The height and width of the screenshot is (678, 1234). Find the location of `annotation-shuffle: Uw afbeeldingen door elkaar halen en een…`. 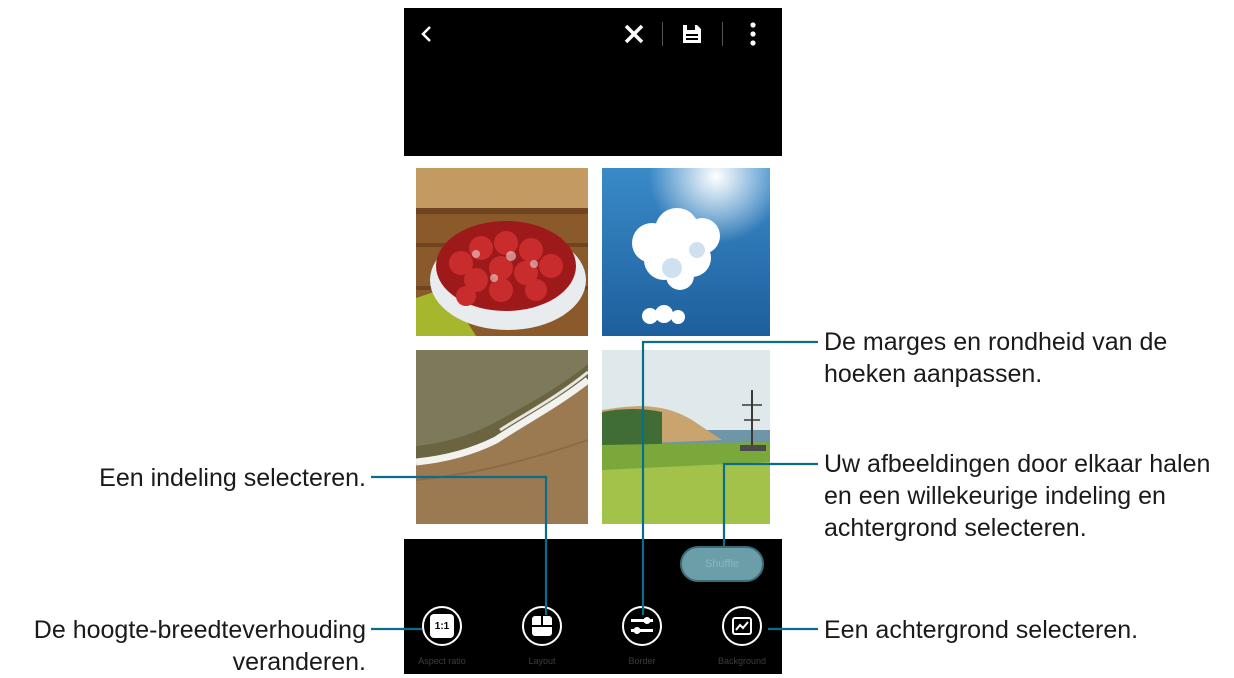

annotation-shuffle: Uw afbeeldingen door elkaar halen en een… is located at coordinates (1017, 496).